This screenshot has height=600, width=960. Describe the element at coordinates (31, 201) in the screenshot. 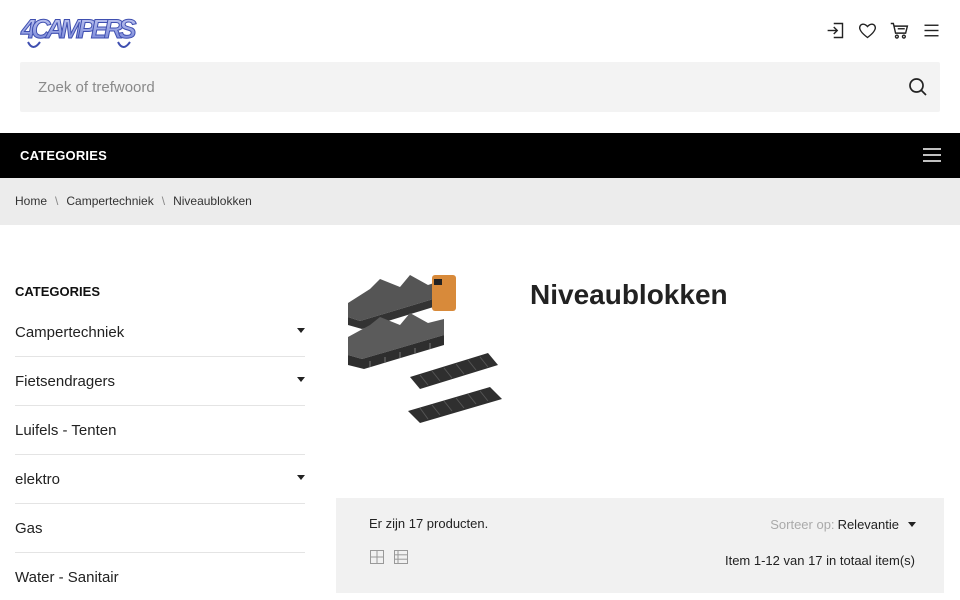

I see `breadcrumb-home: Home` at that location.